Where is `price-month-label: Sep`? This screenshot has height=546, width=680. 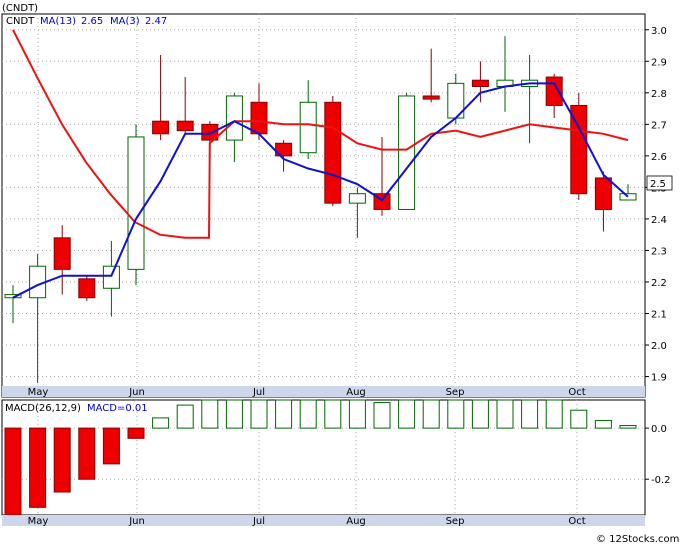
price-month-label: Sep is located at coordinates (455, 392).